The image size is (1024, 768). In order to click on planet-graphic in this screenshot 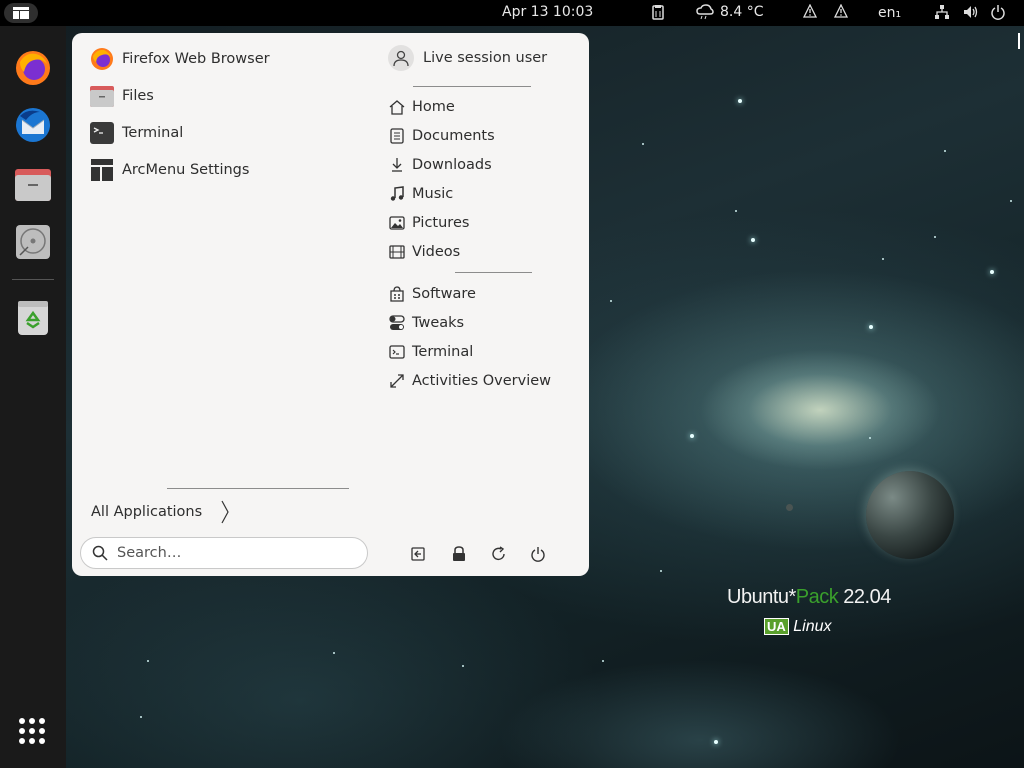, I will do `click(910, 515)`.